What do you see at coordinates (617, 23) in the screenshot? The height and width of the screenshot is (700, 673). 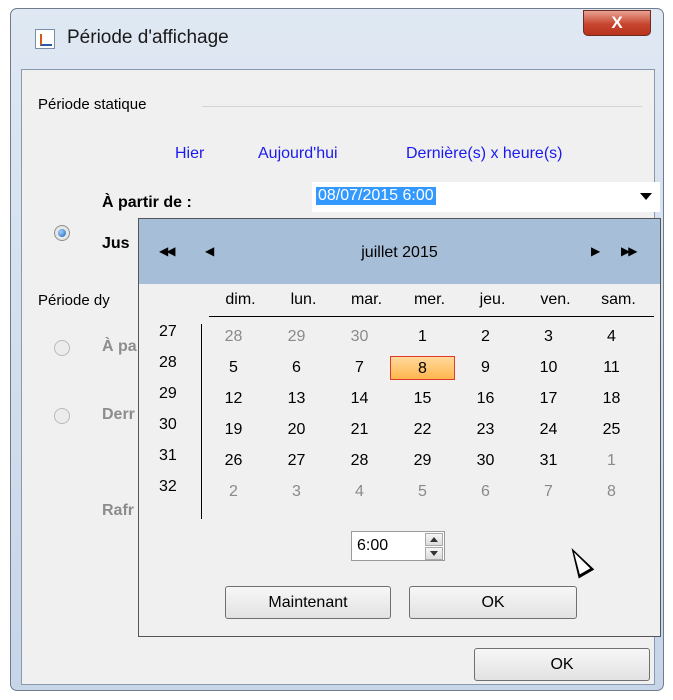 I see `close-button: X` at bounding box center [617, 23].